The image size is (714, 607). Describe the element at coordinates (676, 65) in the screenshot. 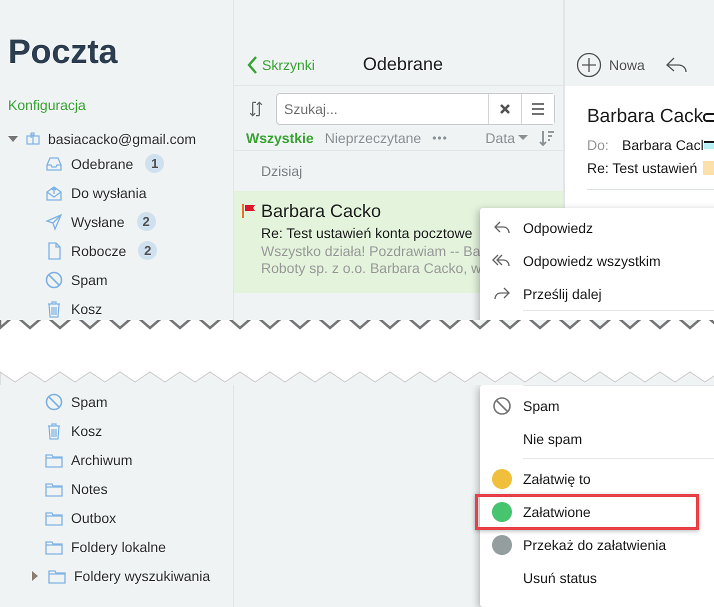

I see `reply-icon` at that location.